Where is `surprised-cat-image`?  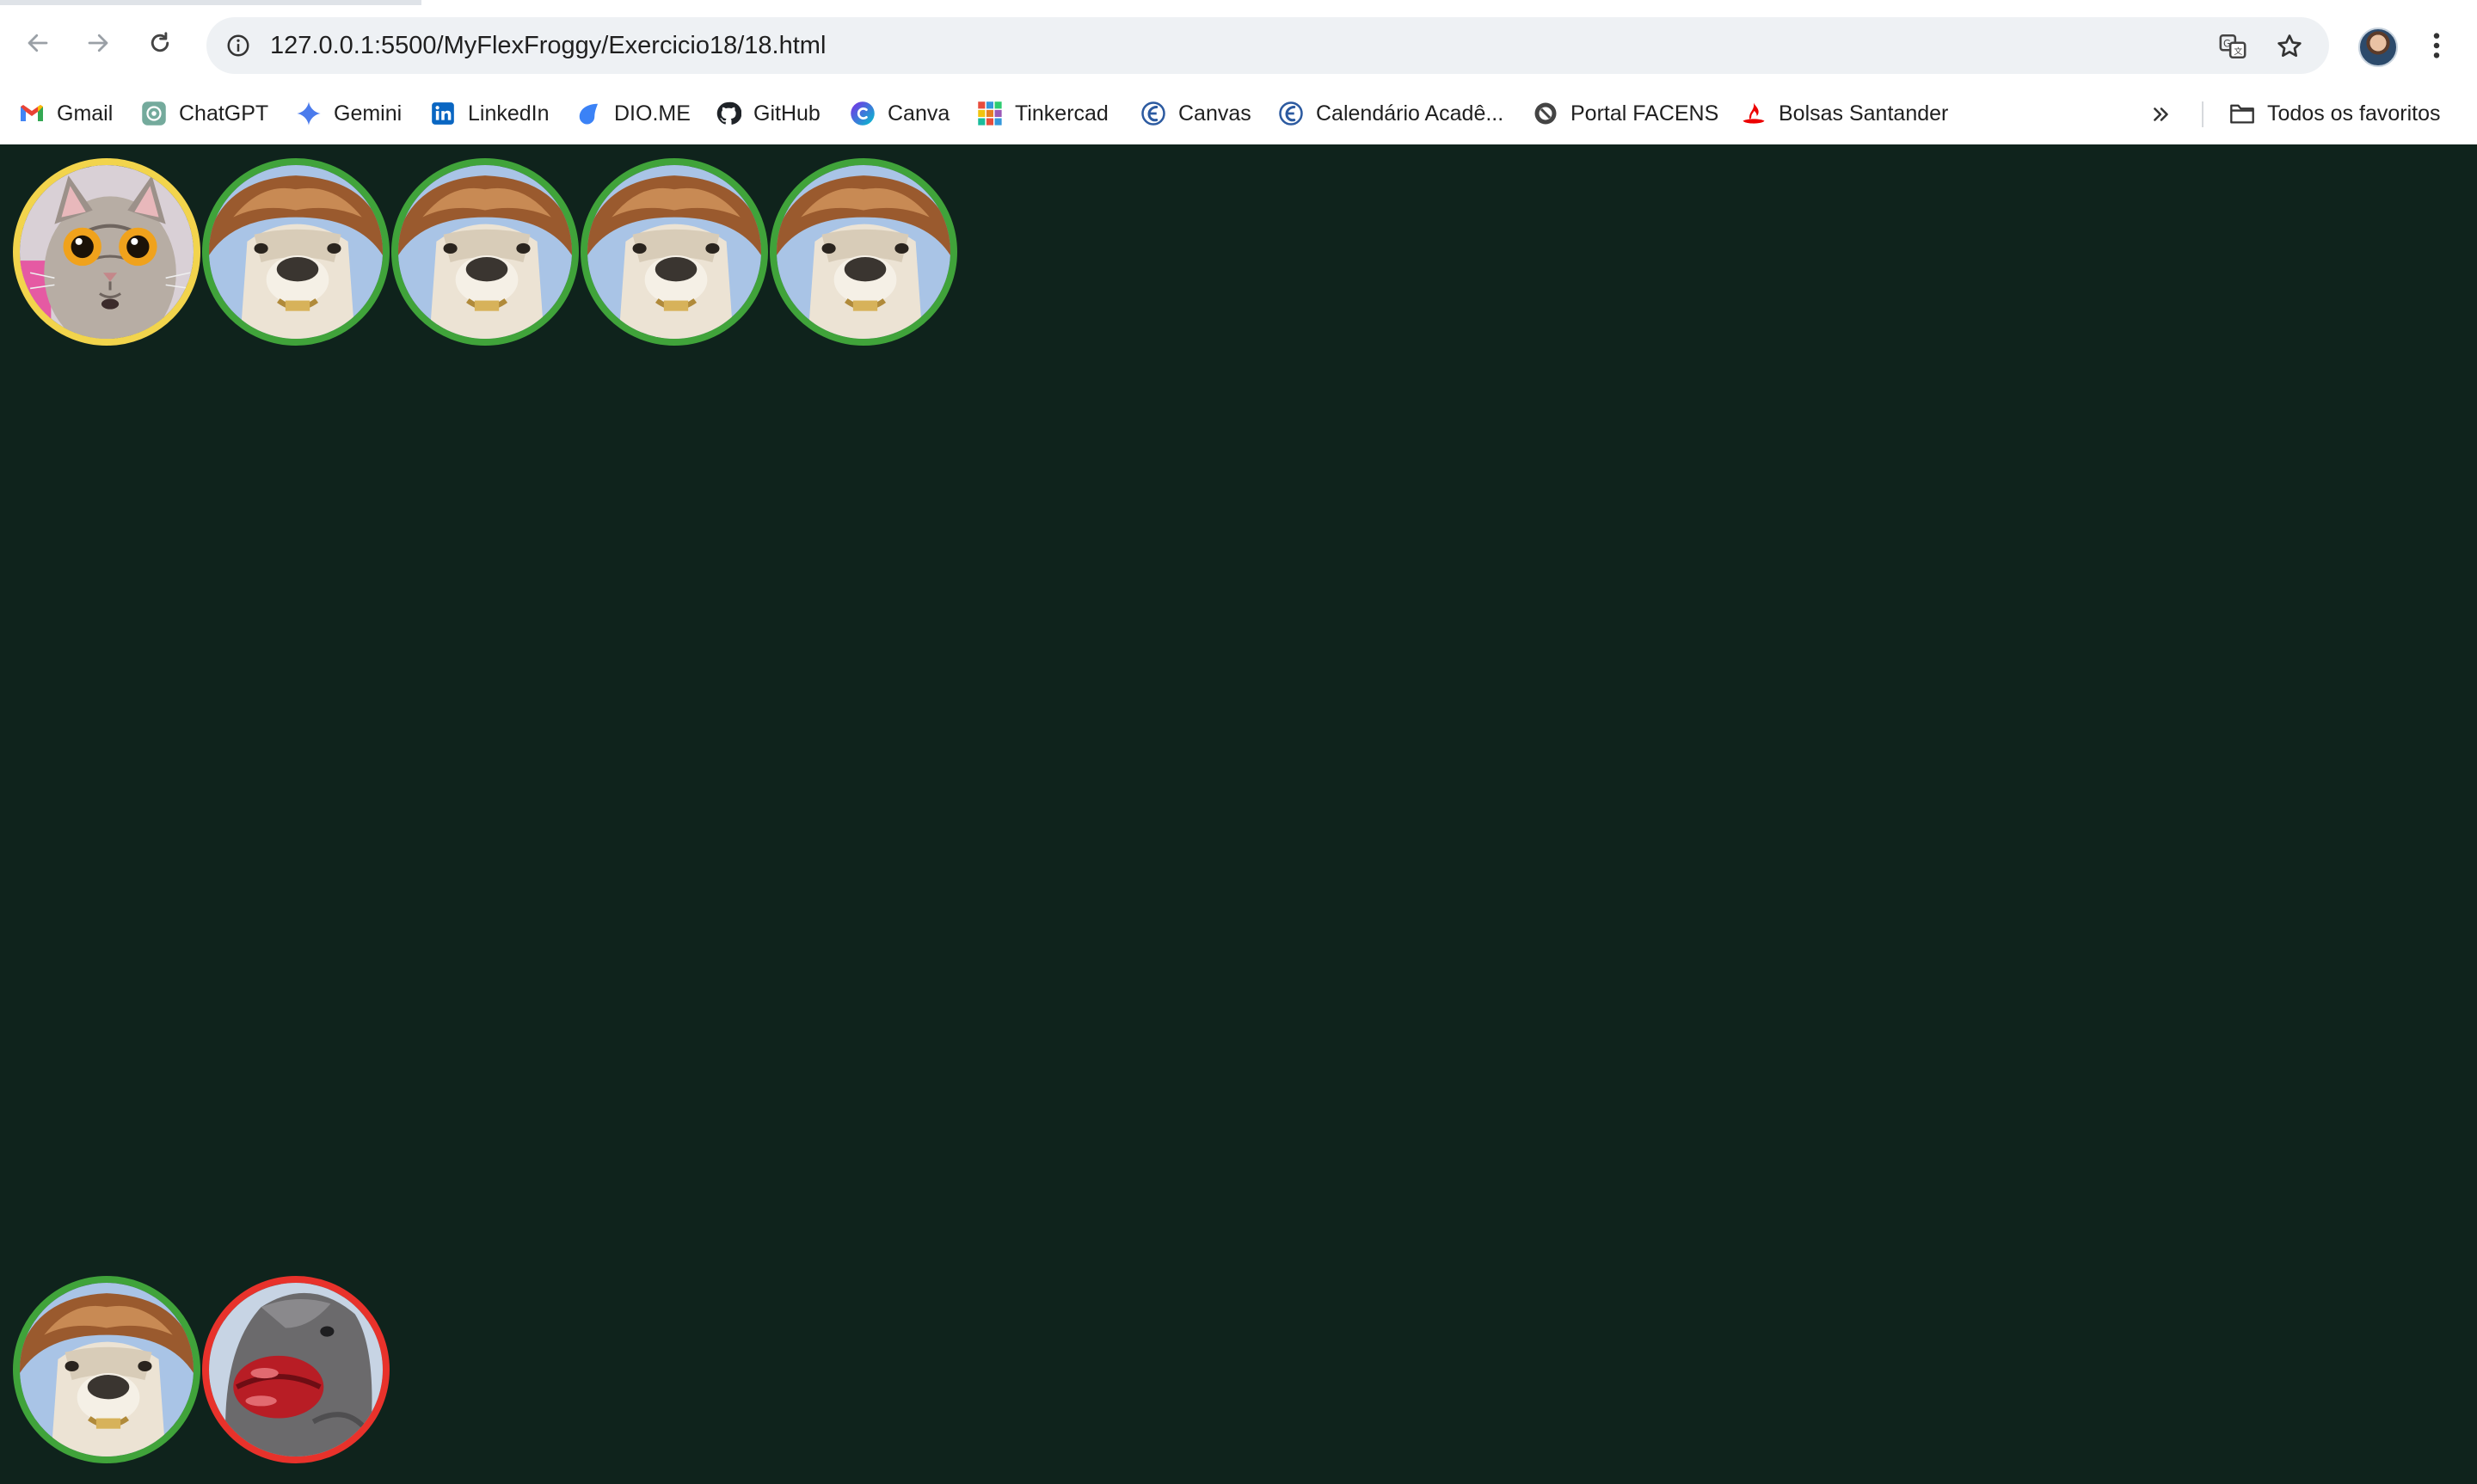
surprised-cat-image is located at coordinates (107, 252).